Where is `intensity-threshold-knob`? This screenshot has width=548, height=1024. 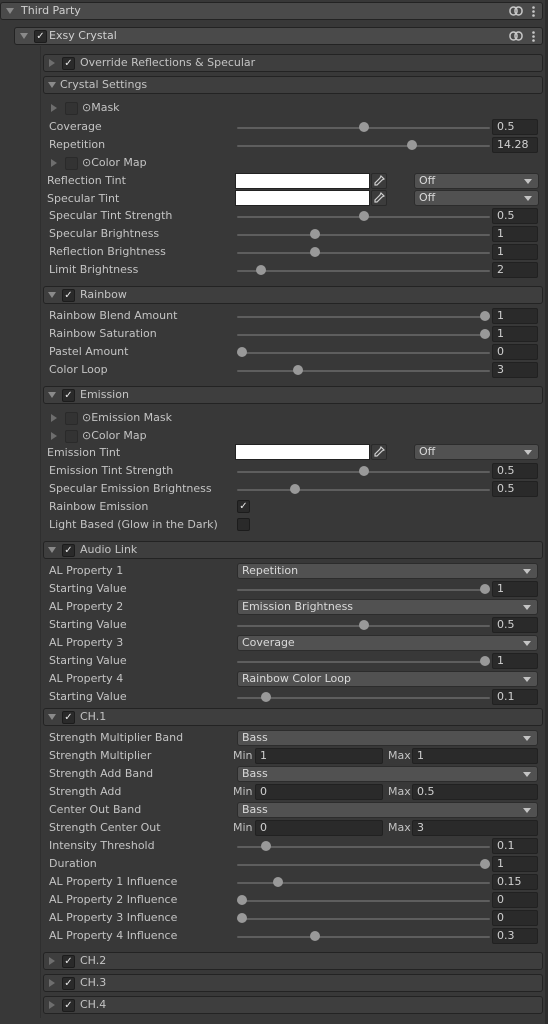 intensity-threshold-knob is located at coordinates (266, 846).